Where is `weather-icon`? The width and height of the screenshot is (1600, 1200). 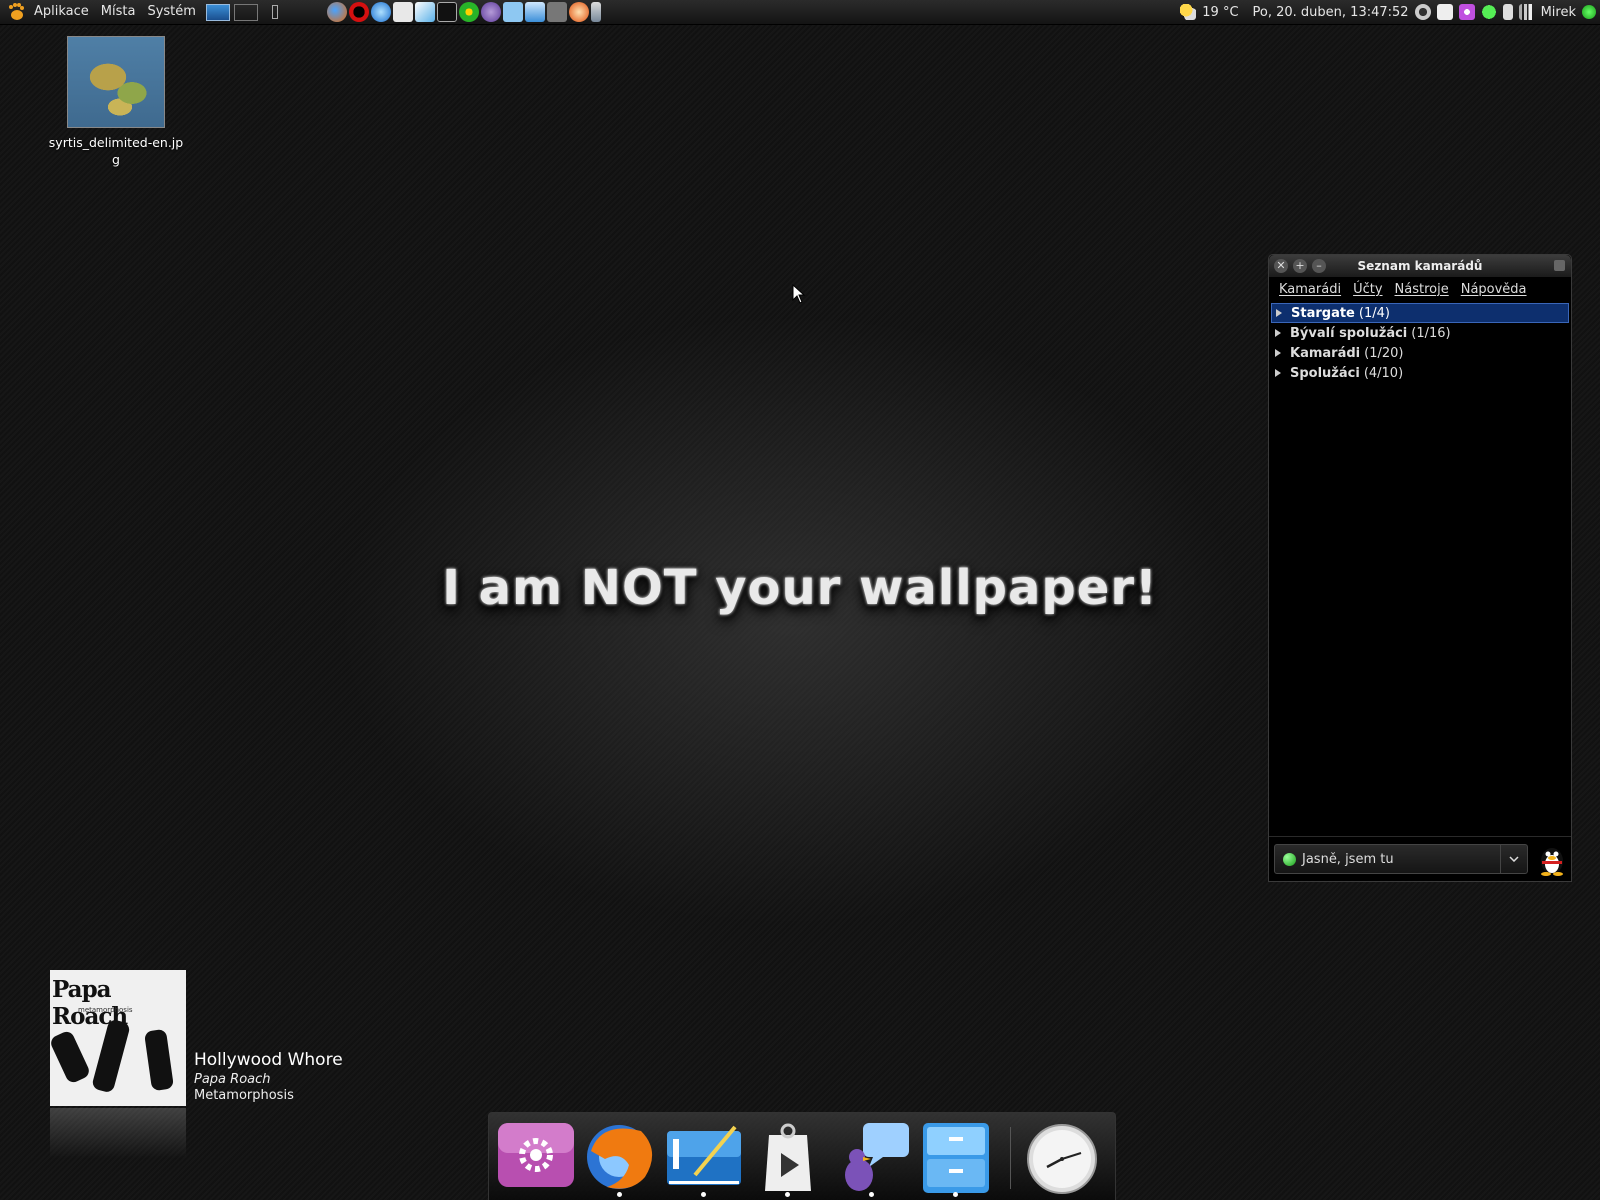 weather-icon is located at coordinates (1188, 12).